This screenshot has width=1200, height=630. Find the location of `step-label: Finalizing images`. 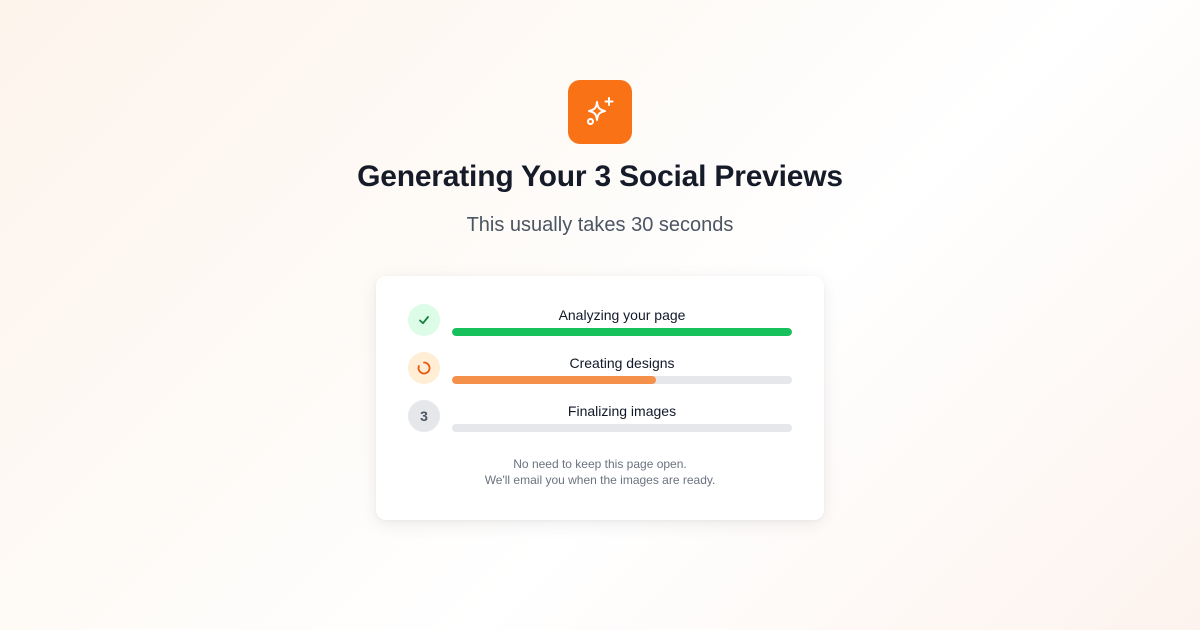

step-label: Finalizing images is located at coordinates (622, 411).